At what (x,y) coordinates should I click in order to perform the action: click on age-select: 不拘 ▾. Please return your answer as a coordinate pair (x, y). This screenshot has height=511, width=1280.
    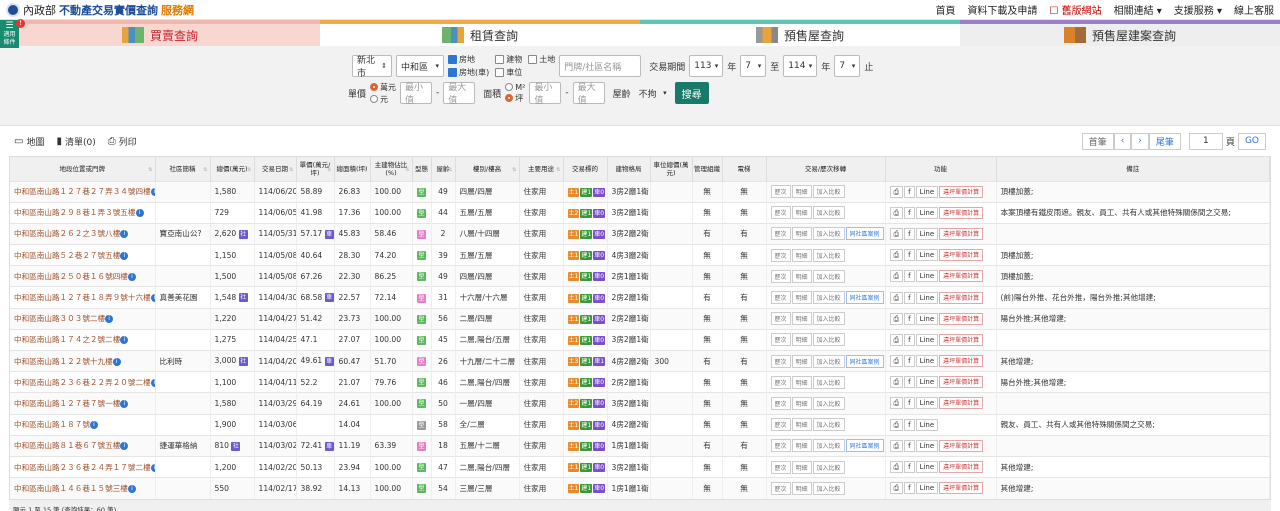
    Looking at the image, I should click on (653, 93).